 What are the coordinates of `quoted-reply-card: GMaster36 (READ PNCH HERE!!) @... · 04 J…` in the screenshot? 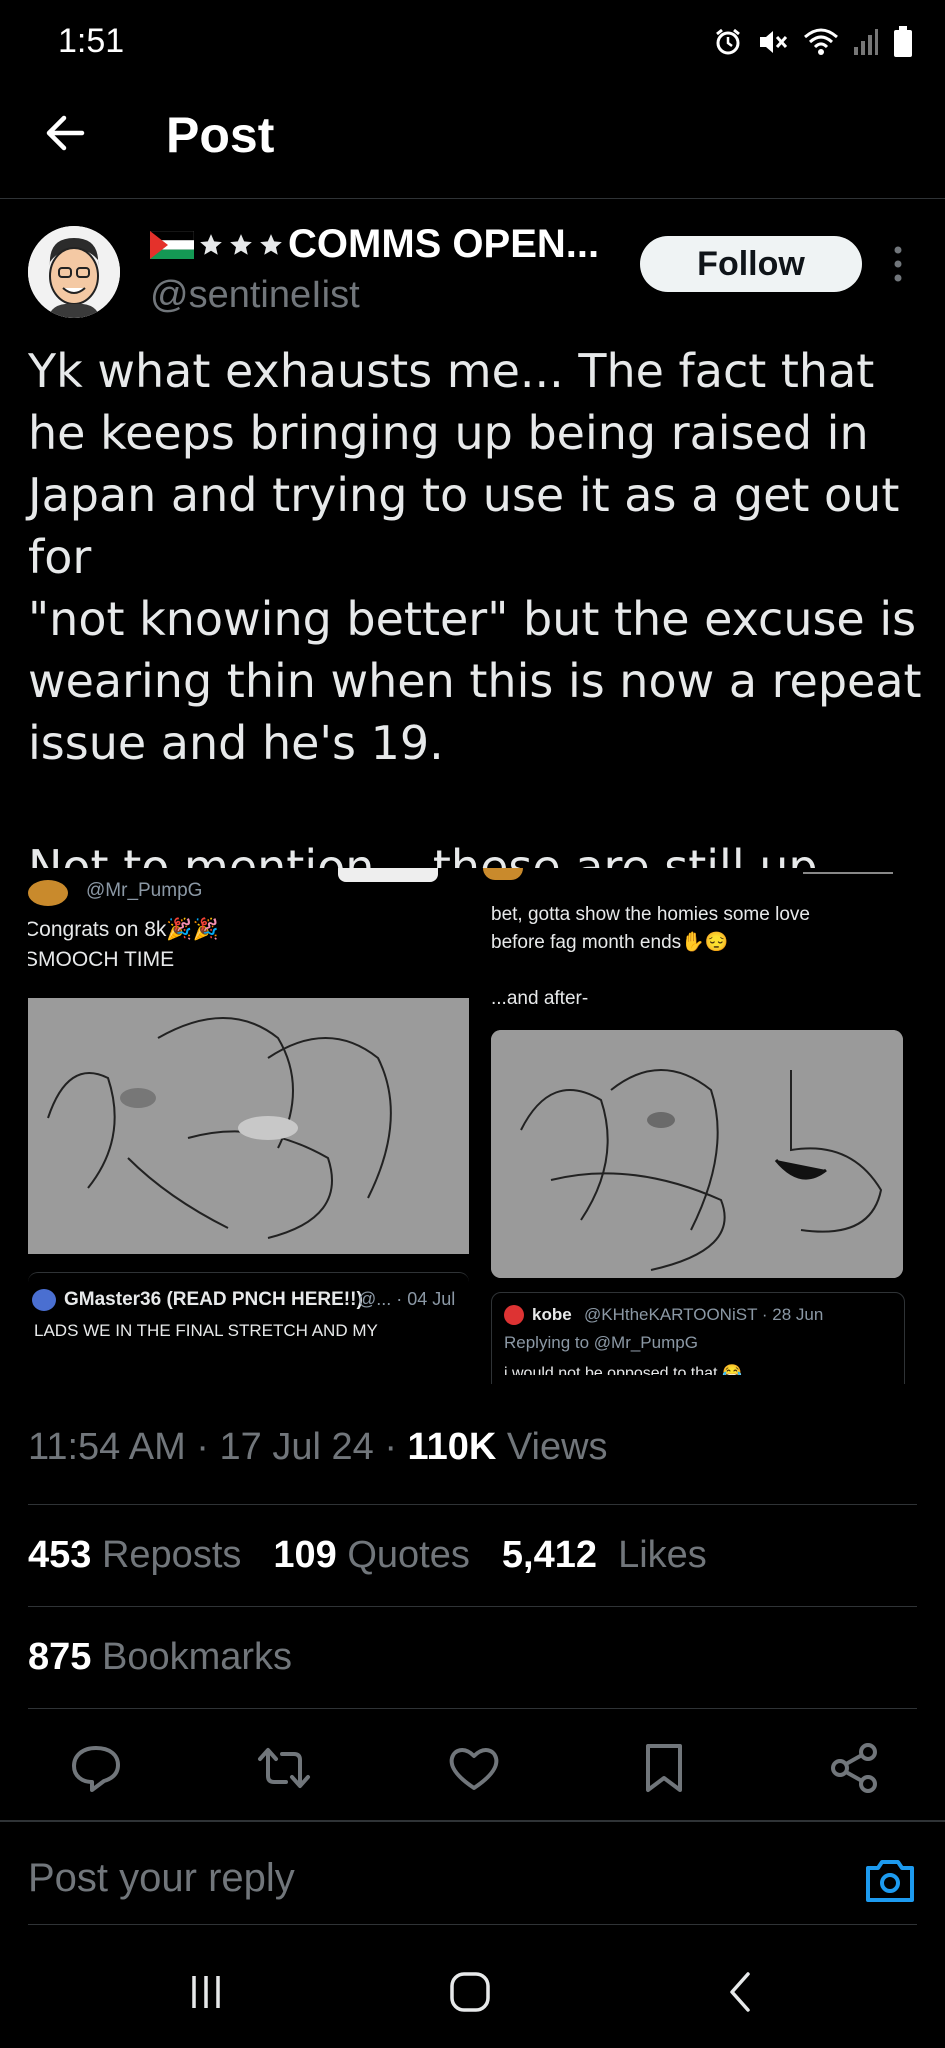 It's located at (248, 1328).